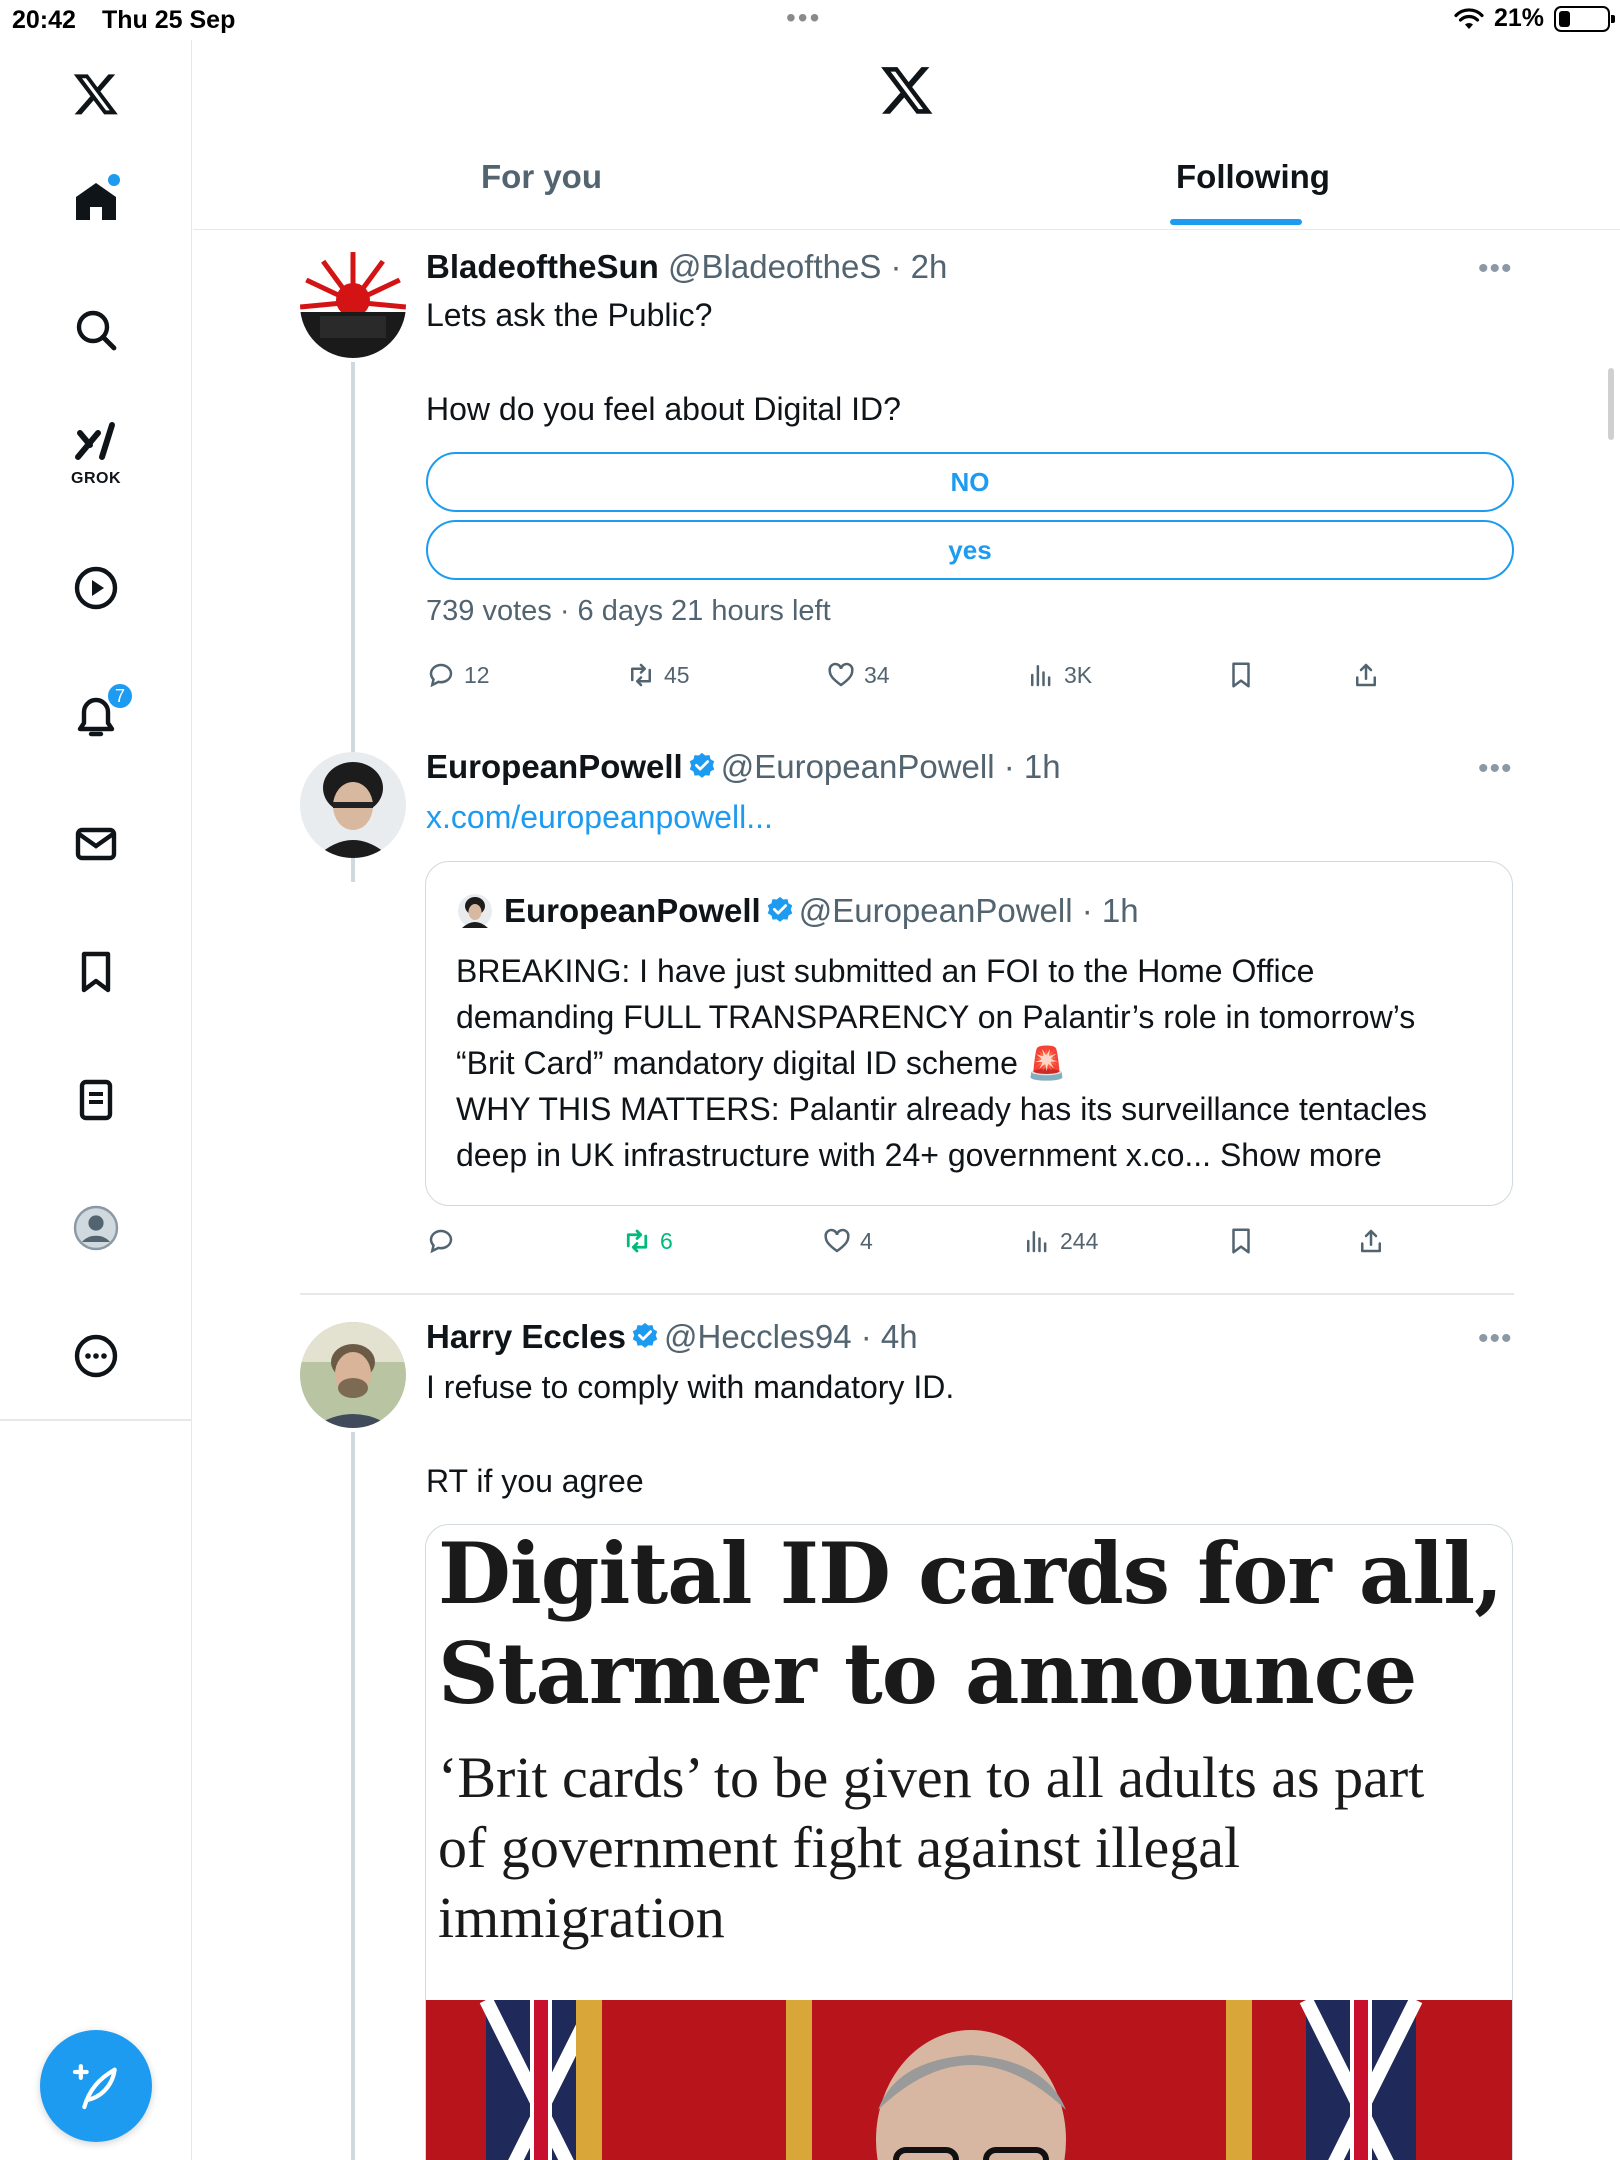 The width and height of the screenshot is (1620, 2160). I want to click on multitasking-dots-icon: •••, so click(803, 18).